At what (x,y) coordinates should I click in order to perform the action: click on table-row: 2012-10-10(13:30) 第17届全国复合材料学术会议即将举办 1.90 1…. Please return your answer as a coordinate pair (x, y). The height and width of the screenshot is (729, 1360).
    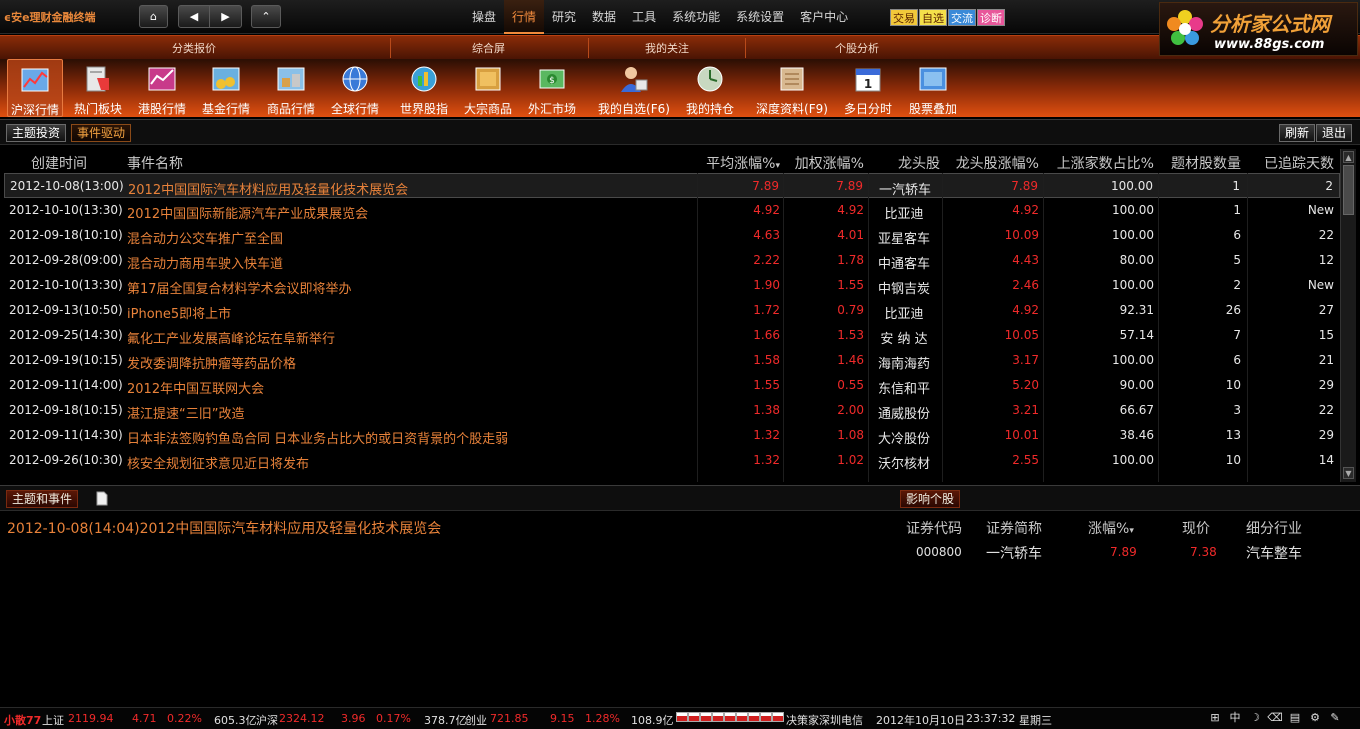
    Looking at the image, I should click on (672, 285).